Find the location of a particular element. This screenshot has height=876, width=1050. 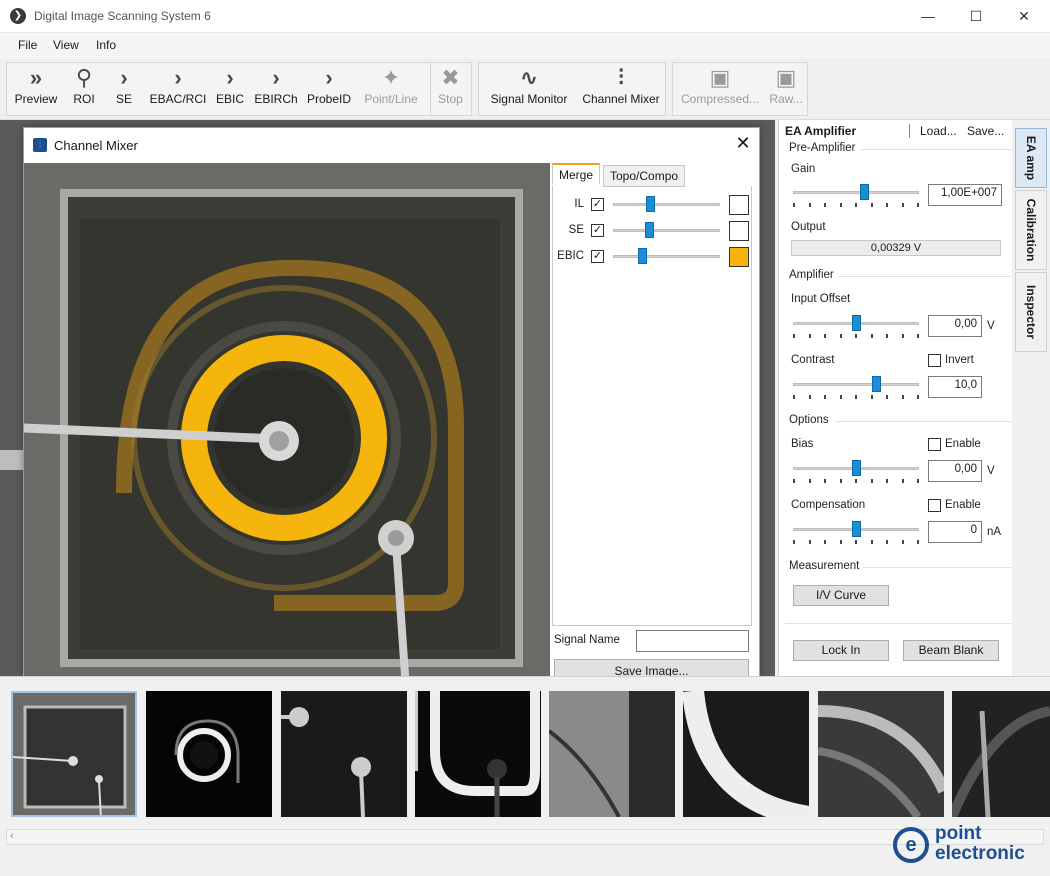

beam-blank-button: Beam Blank is located at coordinates (951, 650).